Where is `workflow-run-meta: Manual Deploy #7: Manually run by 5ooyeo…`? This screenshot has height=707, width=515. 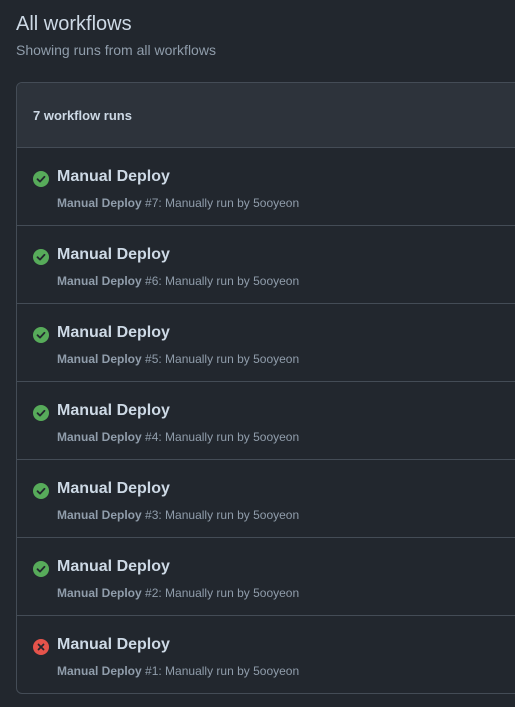 workflow-run-meta: Manual Deploy #7: Manually run by 5ooyeo… is located at coordinates (178, 203).